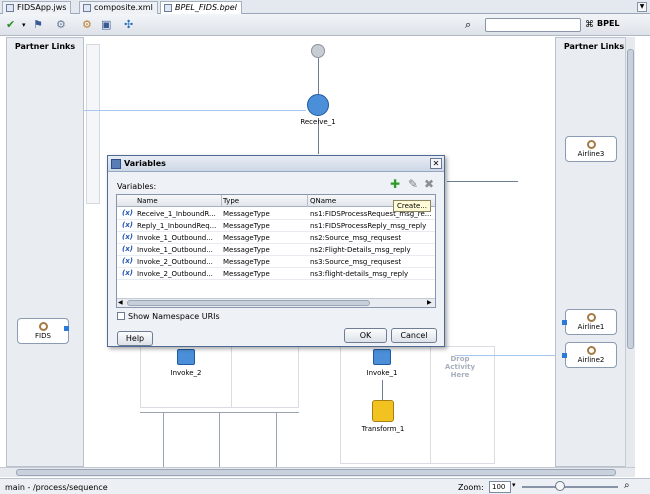 The image size is (650, 494). I want to click on tab-composite-xml: composite.xml, so click(118, 7).